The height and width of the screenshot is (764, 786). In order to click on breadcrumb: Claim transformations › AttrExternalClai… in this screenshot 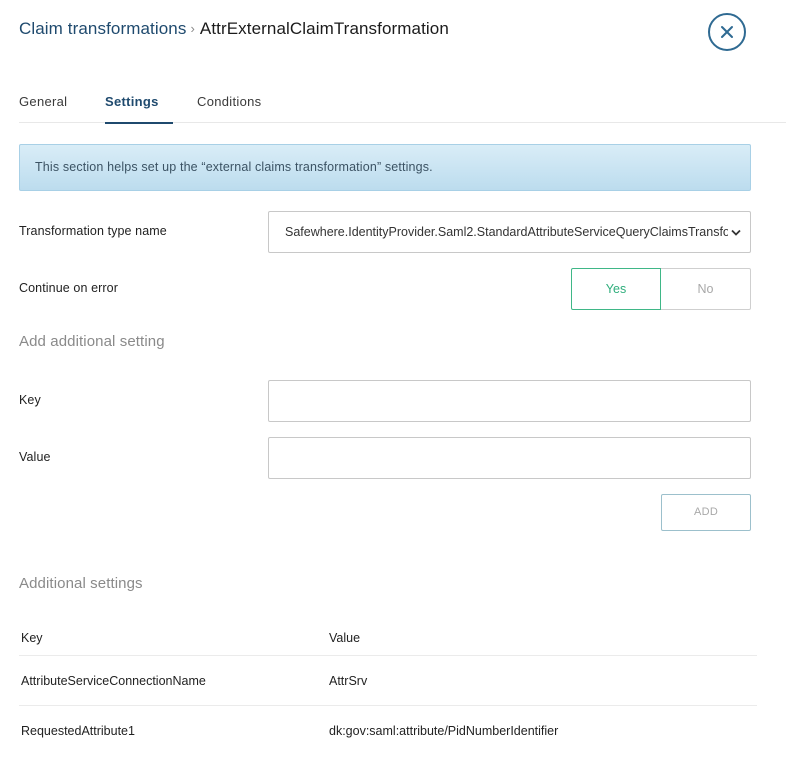, I will do `click(234, 29)`.